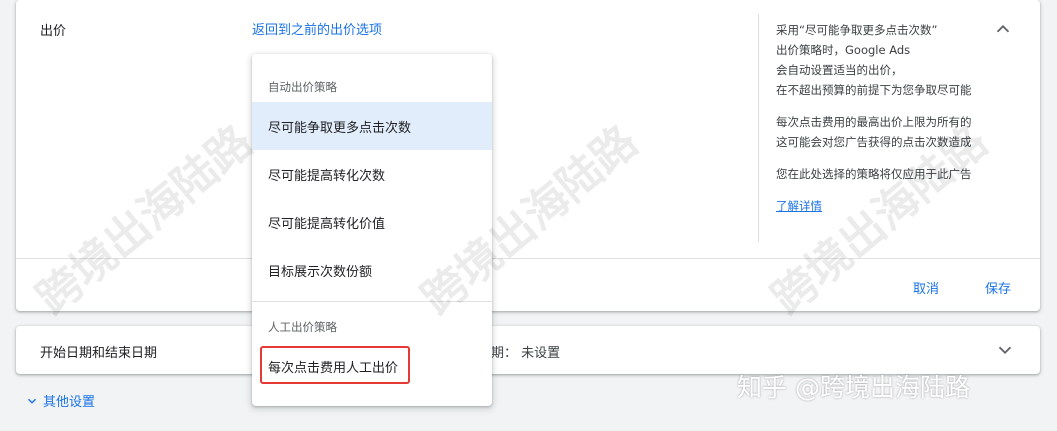 Image resolution: width=1057 pixels, height=431 pixels. What do you see at coordinates (372, 126) in the screenshot?
I see `menu-item-maximize-clicks: 尽可能争取更多点击次数` at bounding box center [372, 126].